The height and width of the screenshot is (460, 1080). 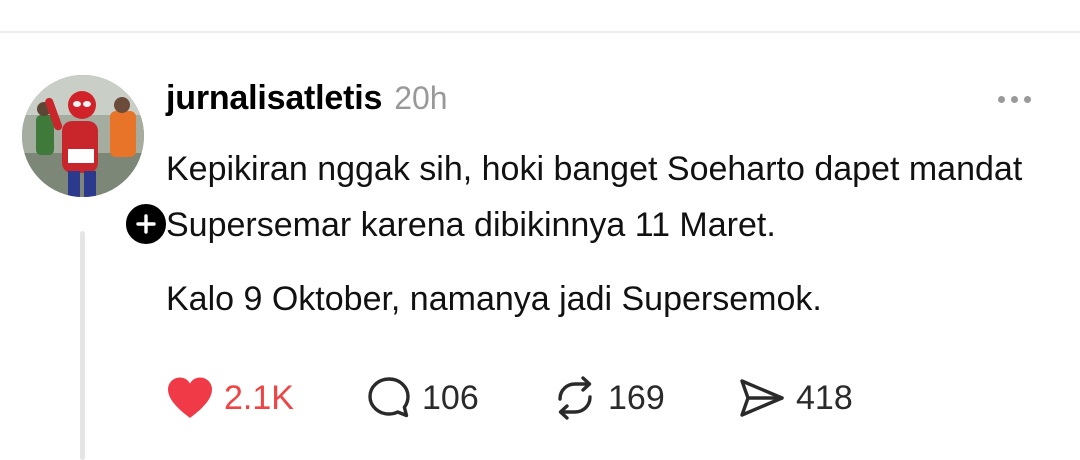 I want to click on post-header: jurnalisatletis 20h, so click(x=307, y=101).